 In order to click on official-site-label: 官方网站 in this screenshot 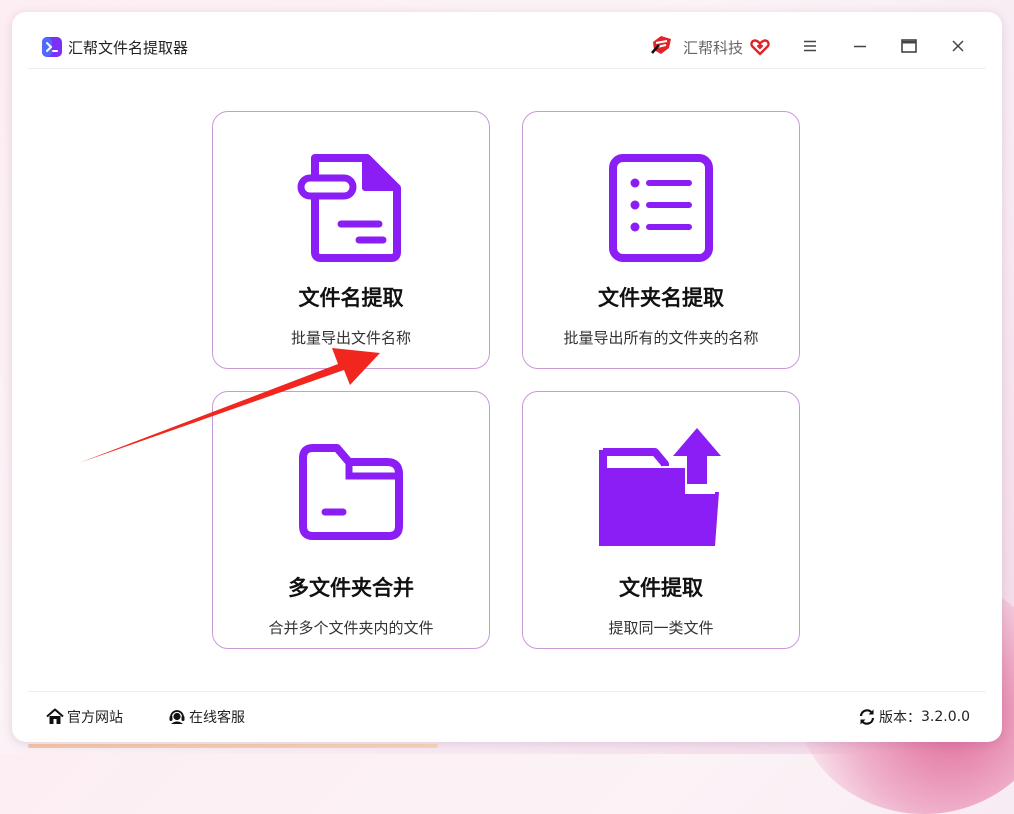, I will do `click(95, 718)`.